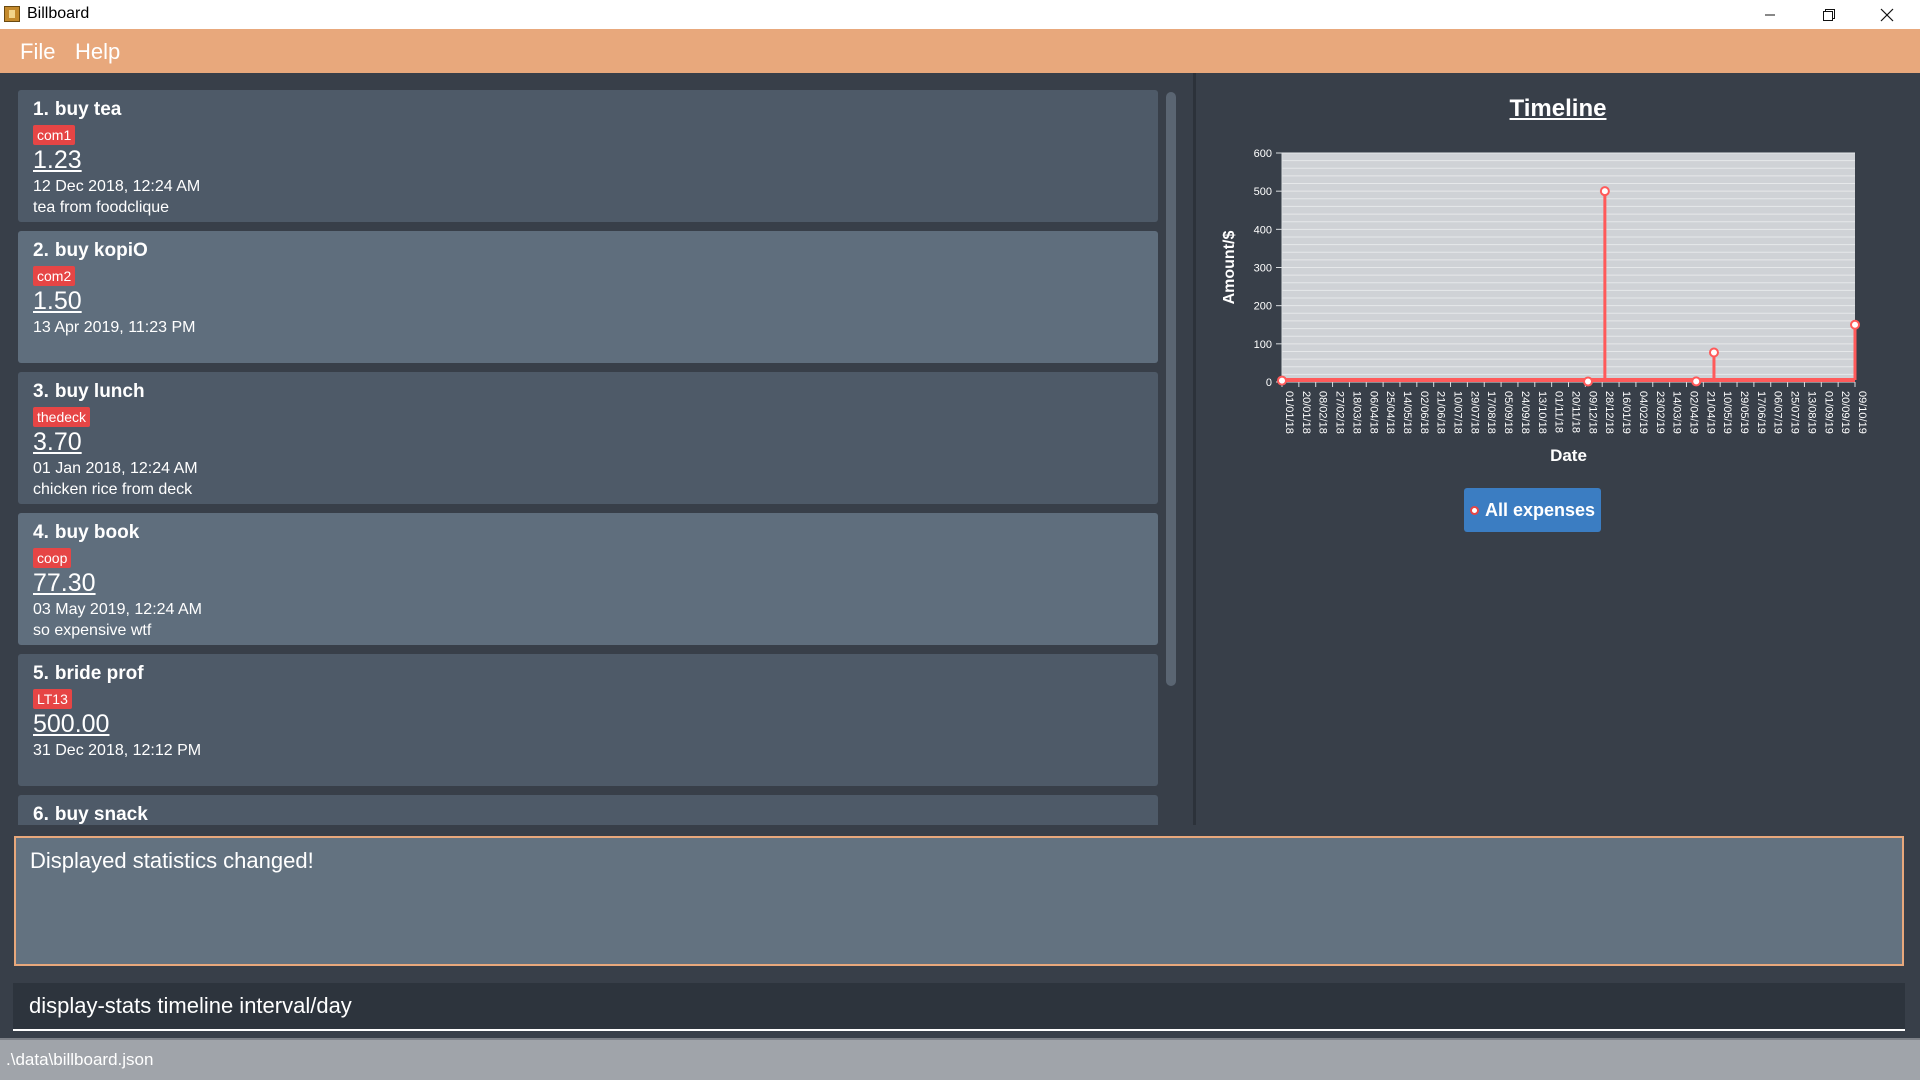  What do you see at coordinates (1862, 412) in the screenshot?
I see `x-tick-label: 09/10/19` at bounding box center [1862, 412].